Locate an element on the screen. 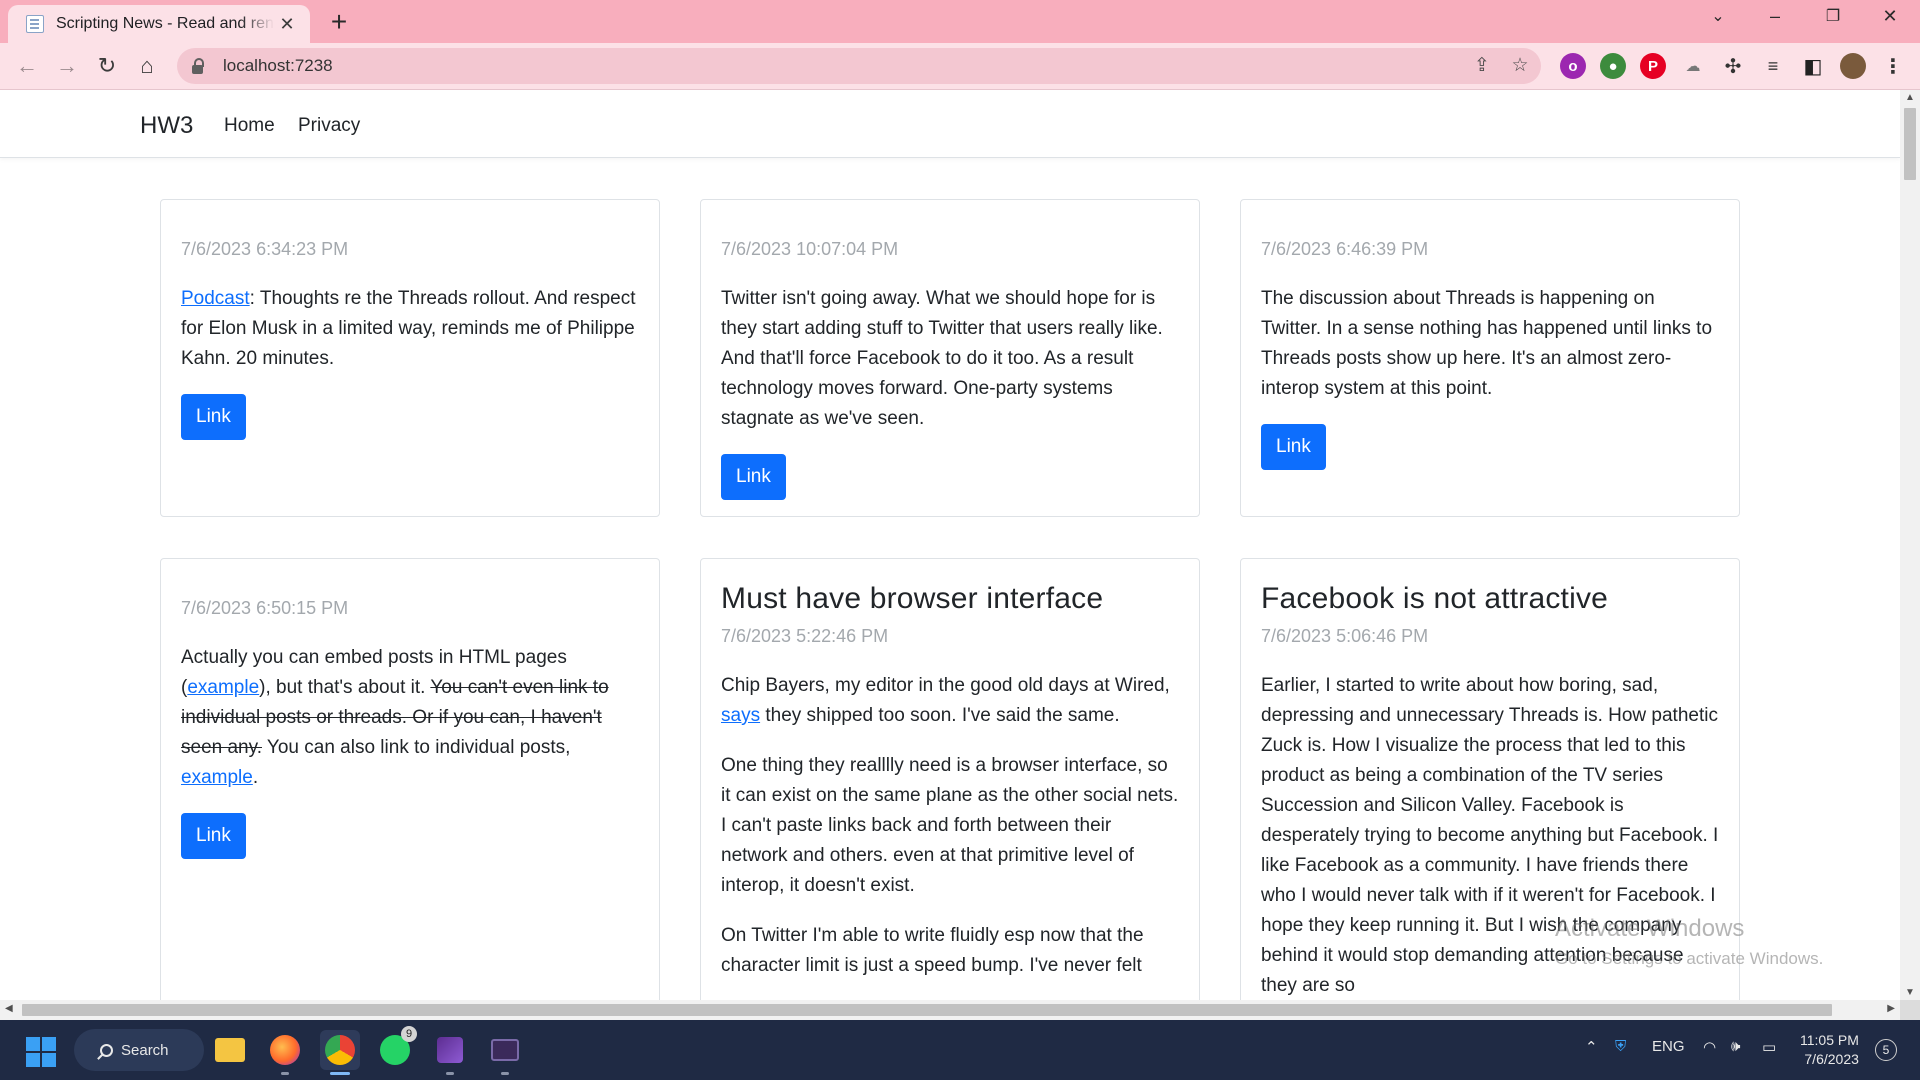 The width and height of the screenshot is (1920, 1080). reload-icon: ↻ is located at coordinates (107, 66).